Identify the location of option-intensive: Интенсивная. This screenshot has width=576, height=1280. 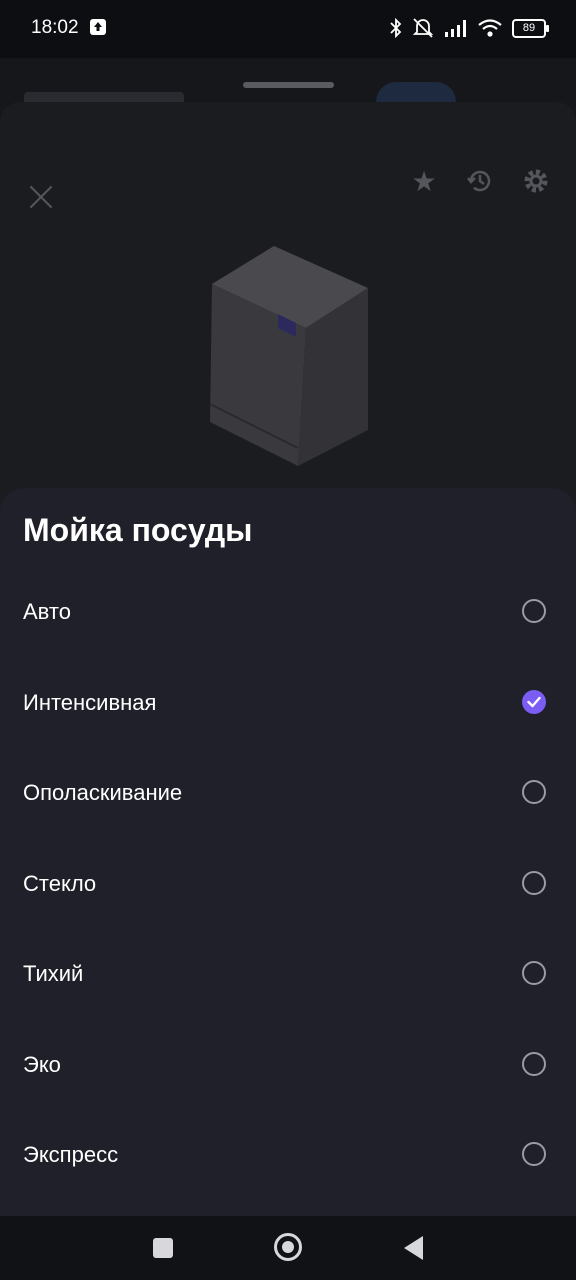
(288, 704).